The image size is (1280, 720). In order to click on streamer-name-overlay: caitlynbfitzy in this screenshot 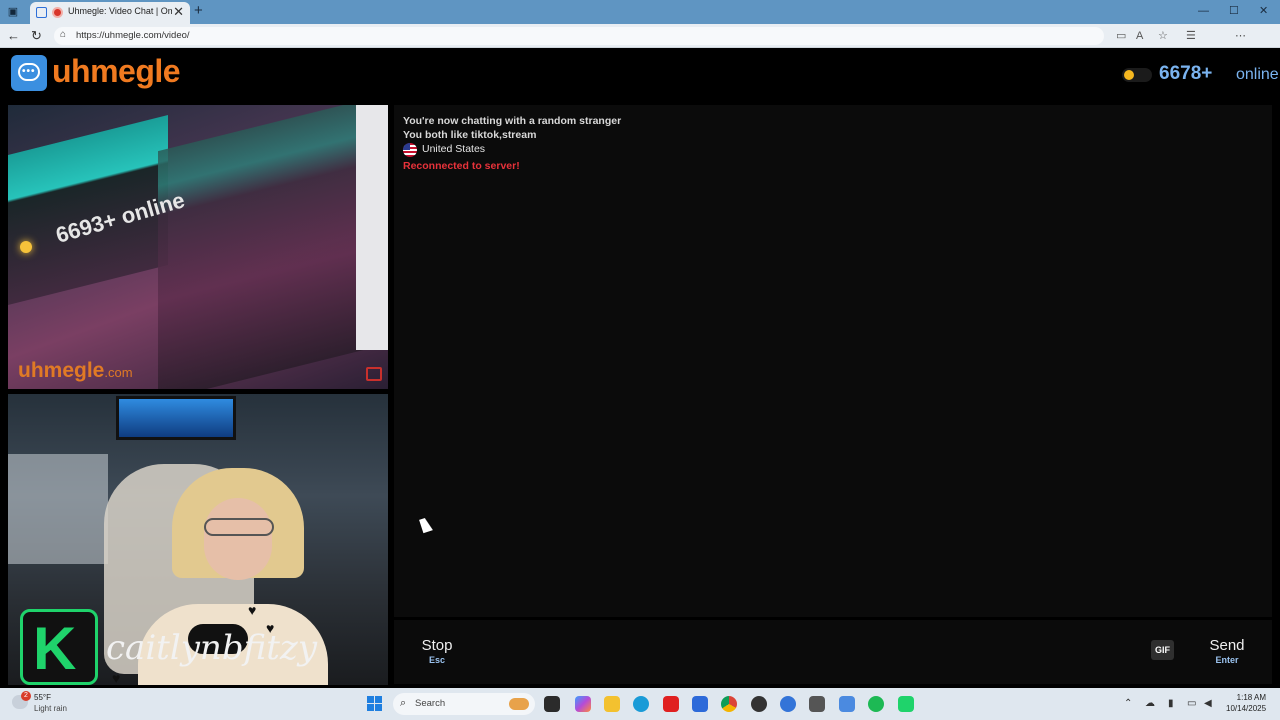, I will do `click(212, 648)`.